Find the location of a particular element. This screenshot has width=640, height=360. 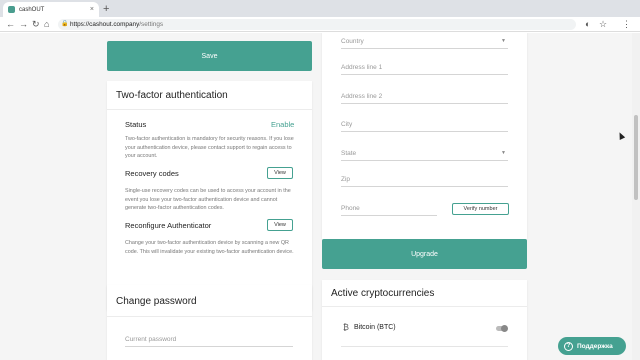

bookmark-star-icon: ☆ is located at coordinates (603, 24).